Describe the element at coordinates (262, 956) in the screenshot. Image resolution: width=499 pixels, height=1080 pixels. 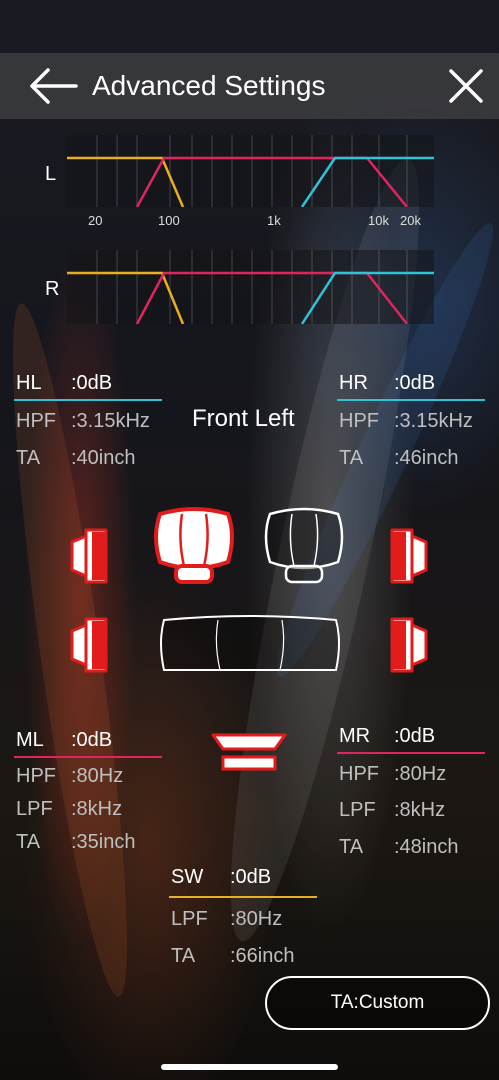
I see `sw-ta-value: :66inch` at that location.